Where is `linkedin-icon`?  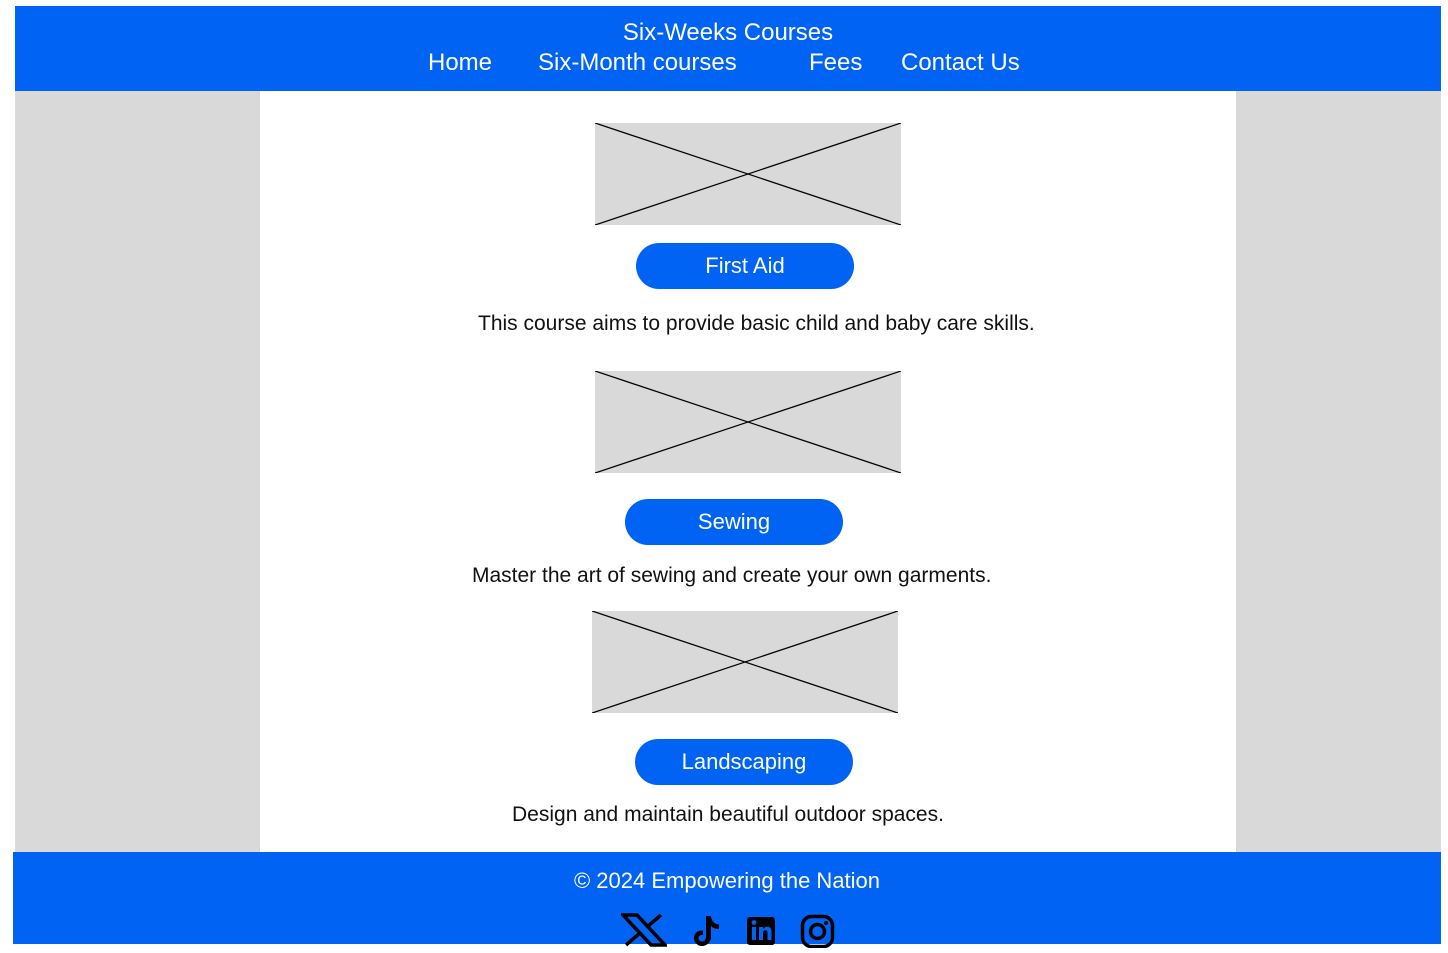
linkedin-icon is located at coordinates (764, 930).